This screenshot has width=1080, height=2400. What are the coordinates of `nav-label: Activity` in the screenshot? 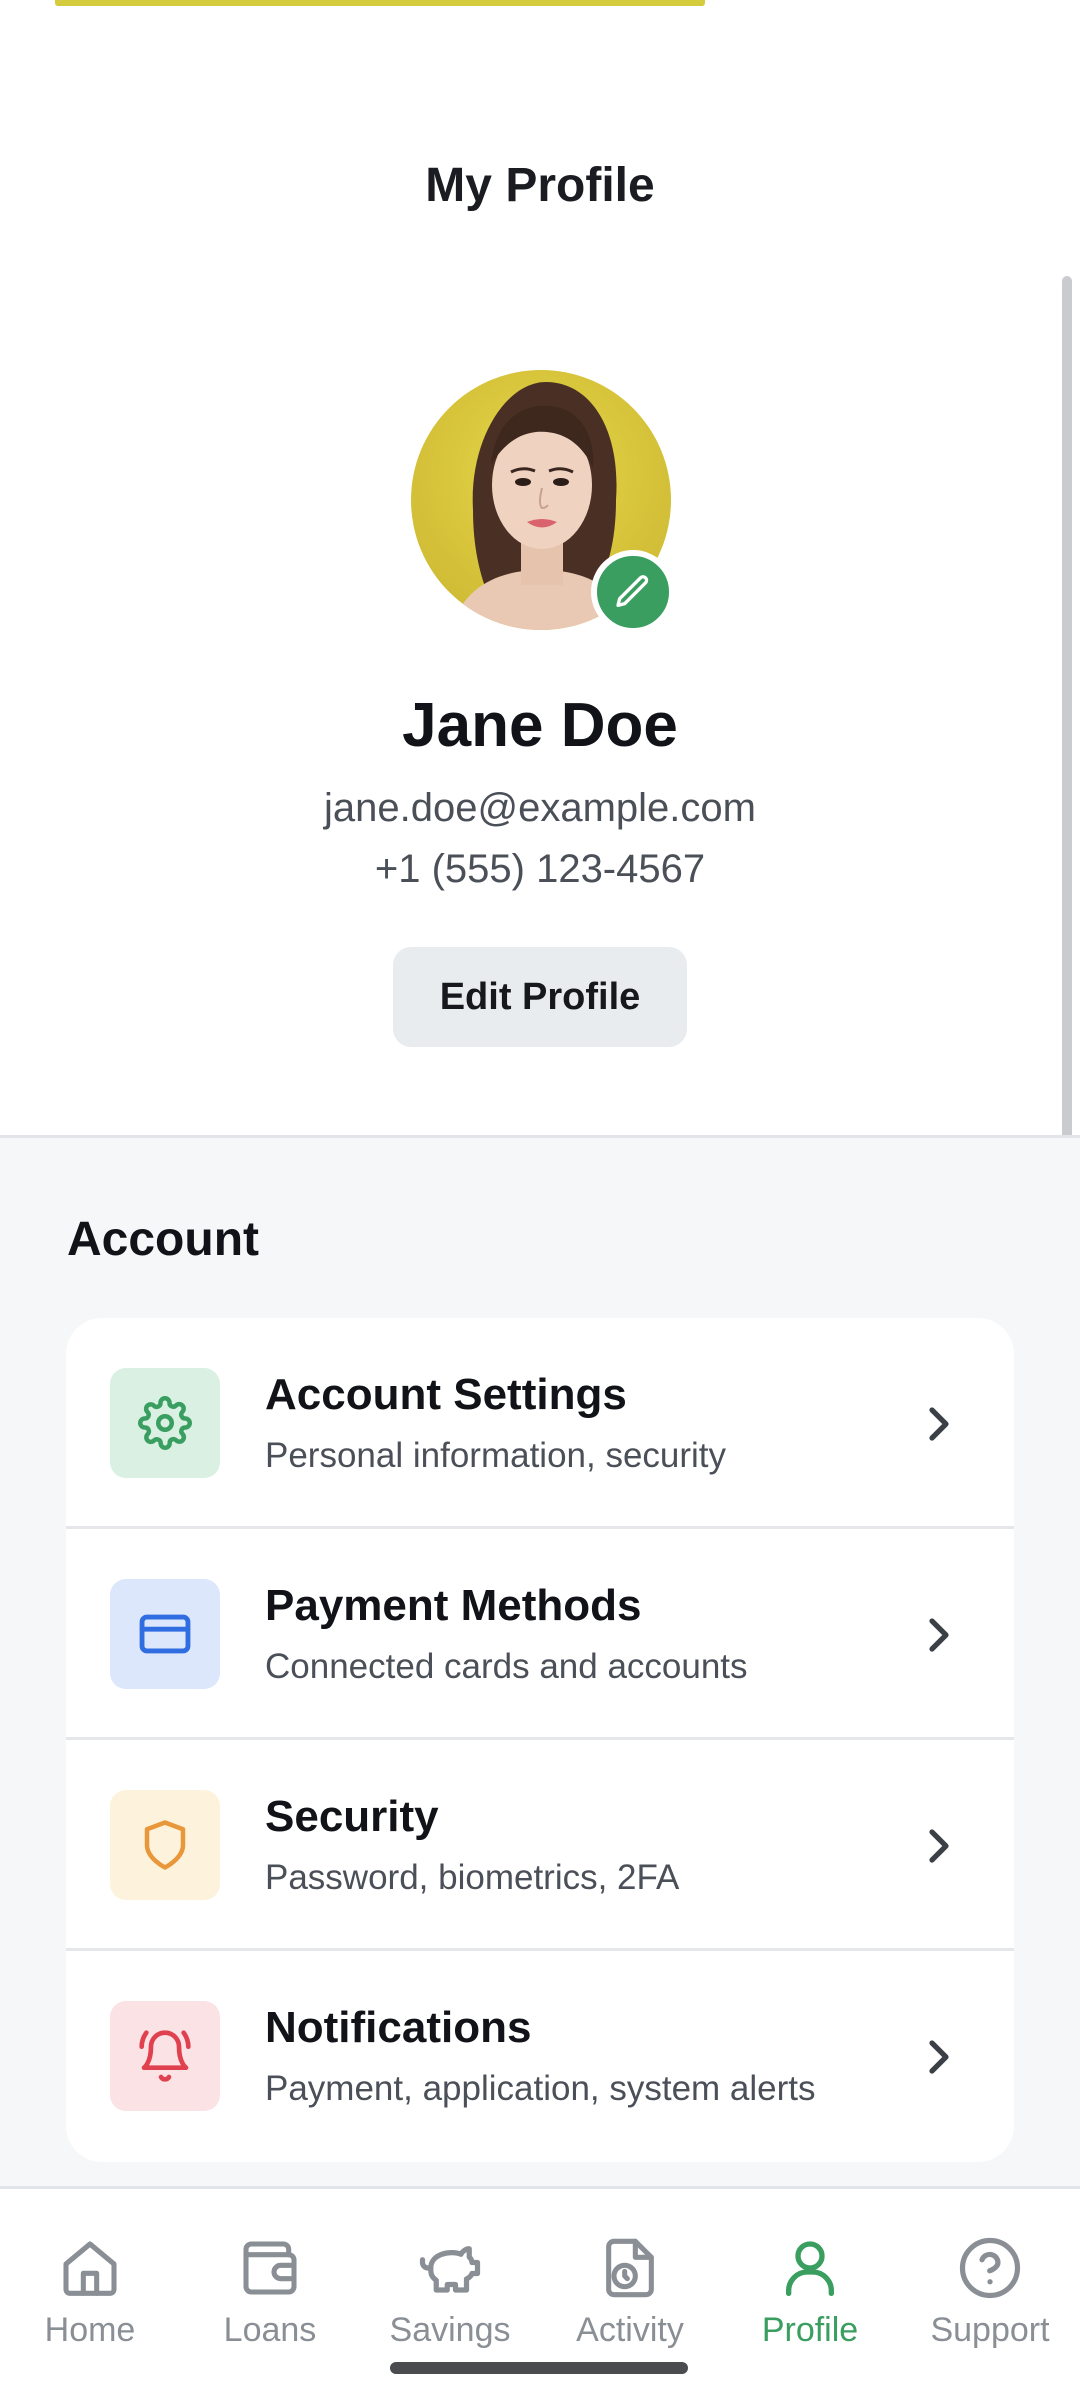 It's located at (630, 2330).